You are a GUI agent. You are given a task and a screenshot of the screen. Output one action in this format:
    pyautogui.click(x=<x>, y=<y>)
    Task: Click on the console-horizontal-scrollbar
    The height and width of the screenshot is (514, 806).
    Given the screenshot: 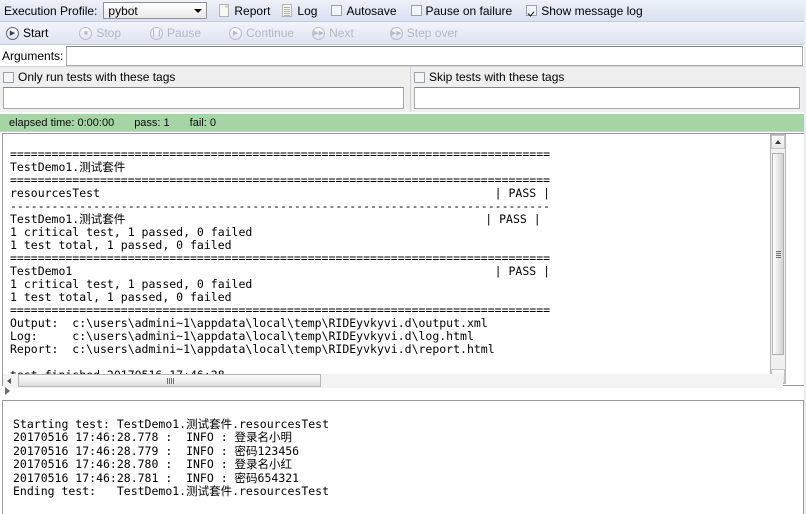 What is the action you would take?
    pyautogui.click(x=393, y=381)
    